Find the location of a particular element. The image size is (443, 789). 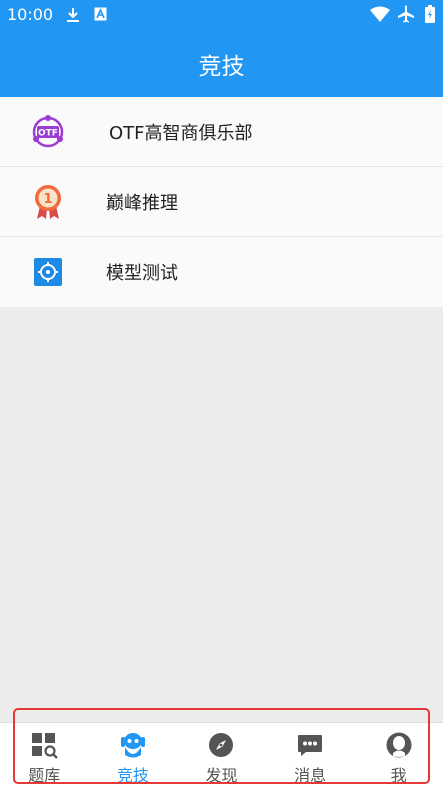

page-title: 竞技 is located at coordinates (221, 66).